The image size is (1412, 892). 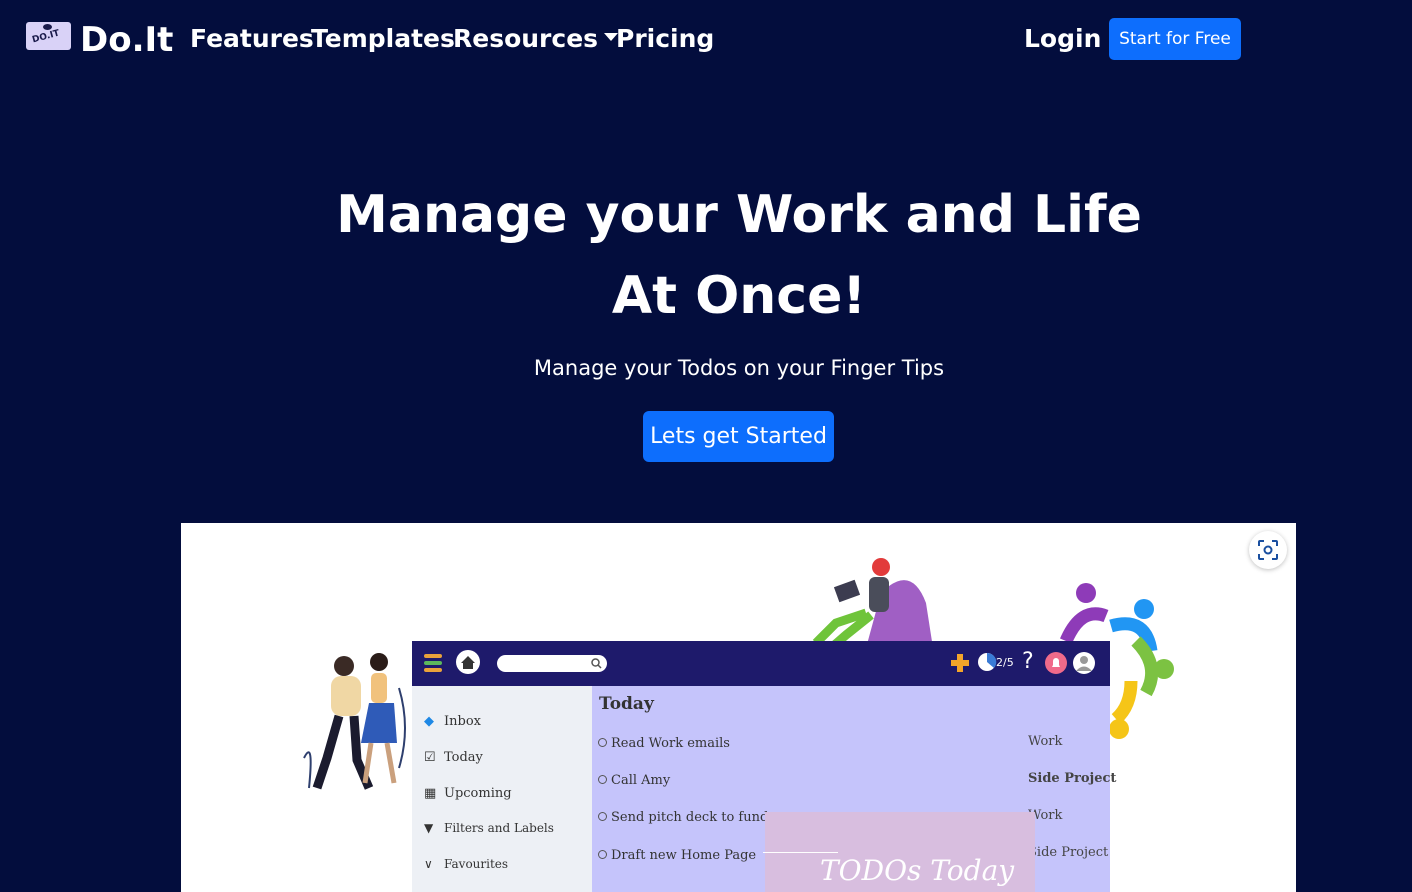 I want to click on person-with-laptop-illustration, so click(x=872, y=603).